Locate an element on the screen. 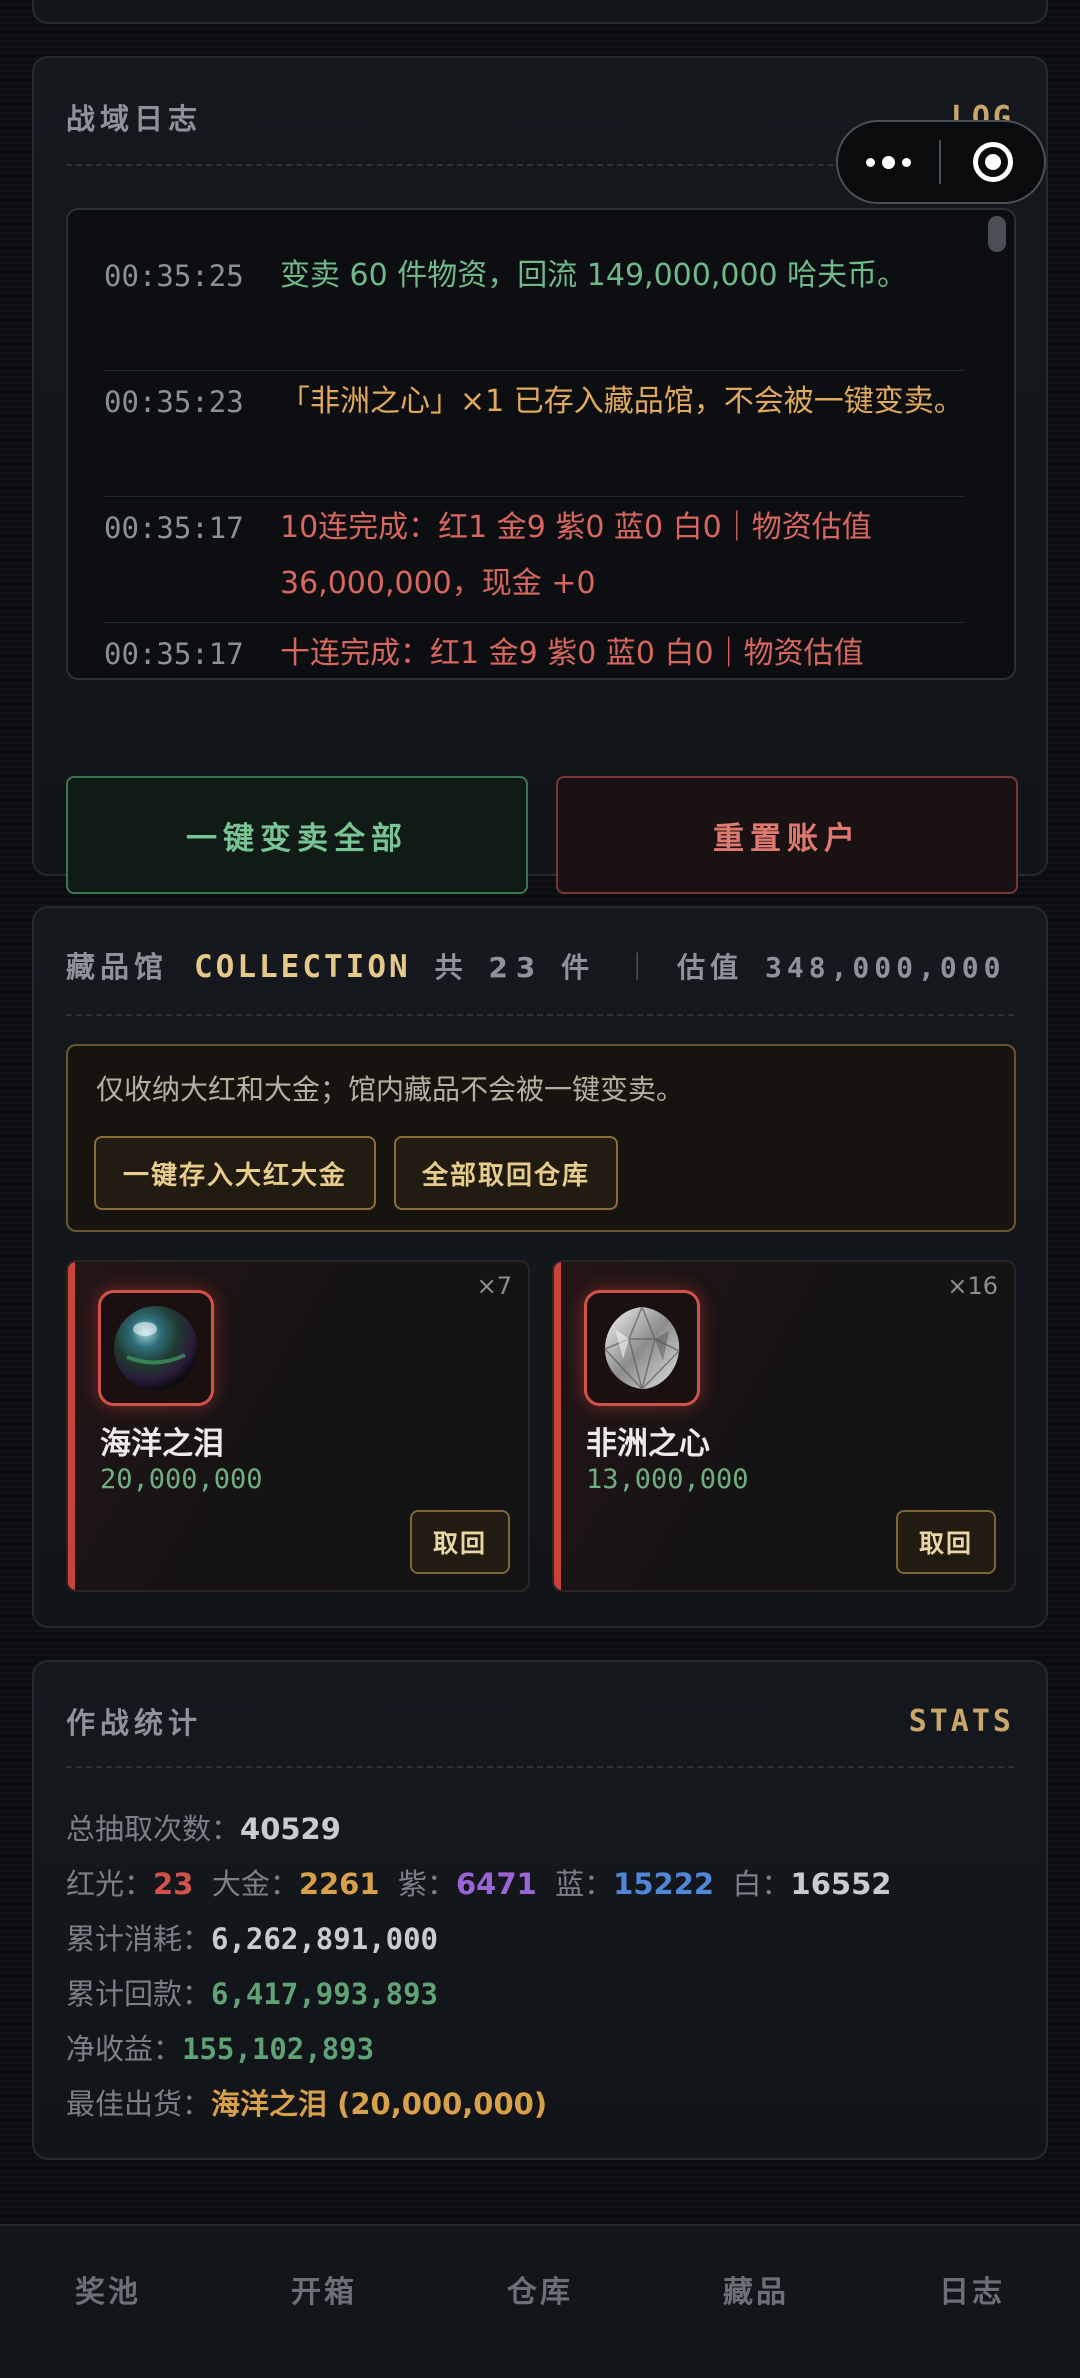  item-count: ×16 is located at coordinates (972, 1286).